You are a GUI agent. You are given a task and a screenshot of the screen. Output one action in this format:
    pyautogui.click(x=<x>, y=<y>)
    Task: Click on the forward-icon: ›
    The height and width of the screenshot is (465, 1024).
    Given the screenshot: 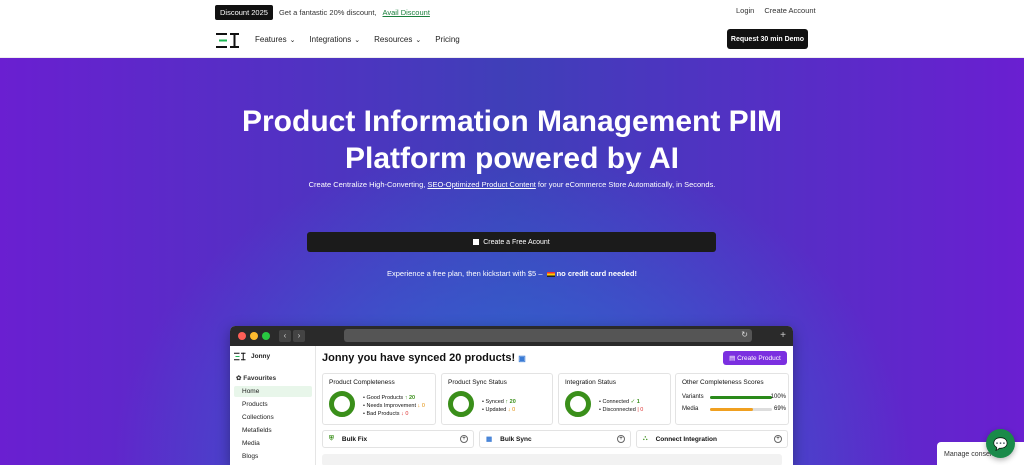 What is the action you would take?
    pyautogui.click(x=299, y=336)
    